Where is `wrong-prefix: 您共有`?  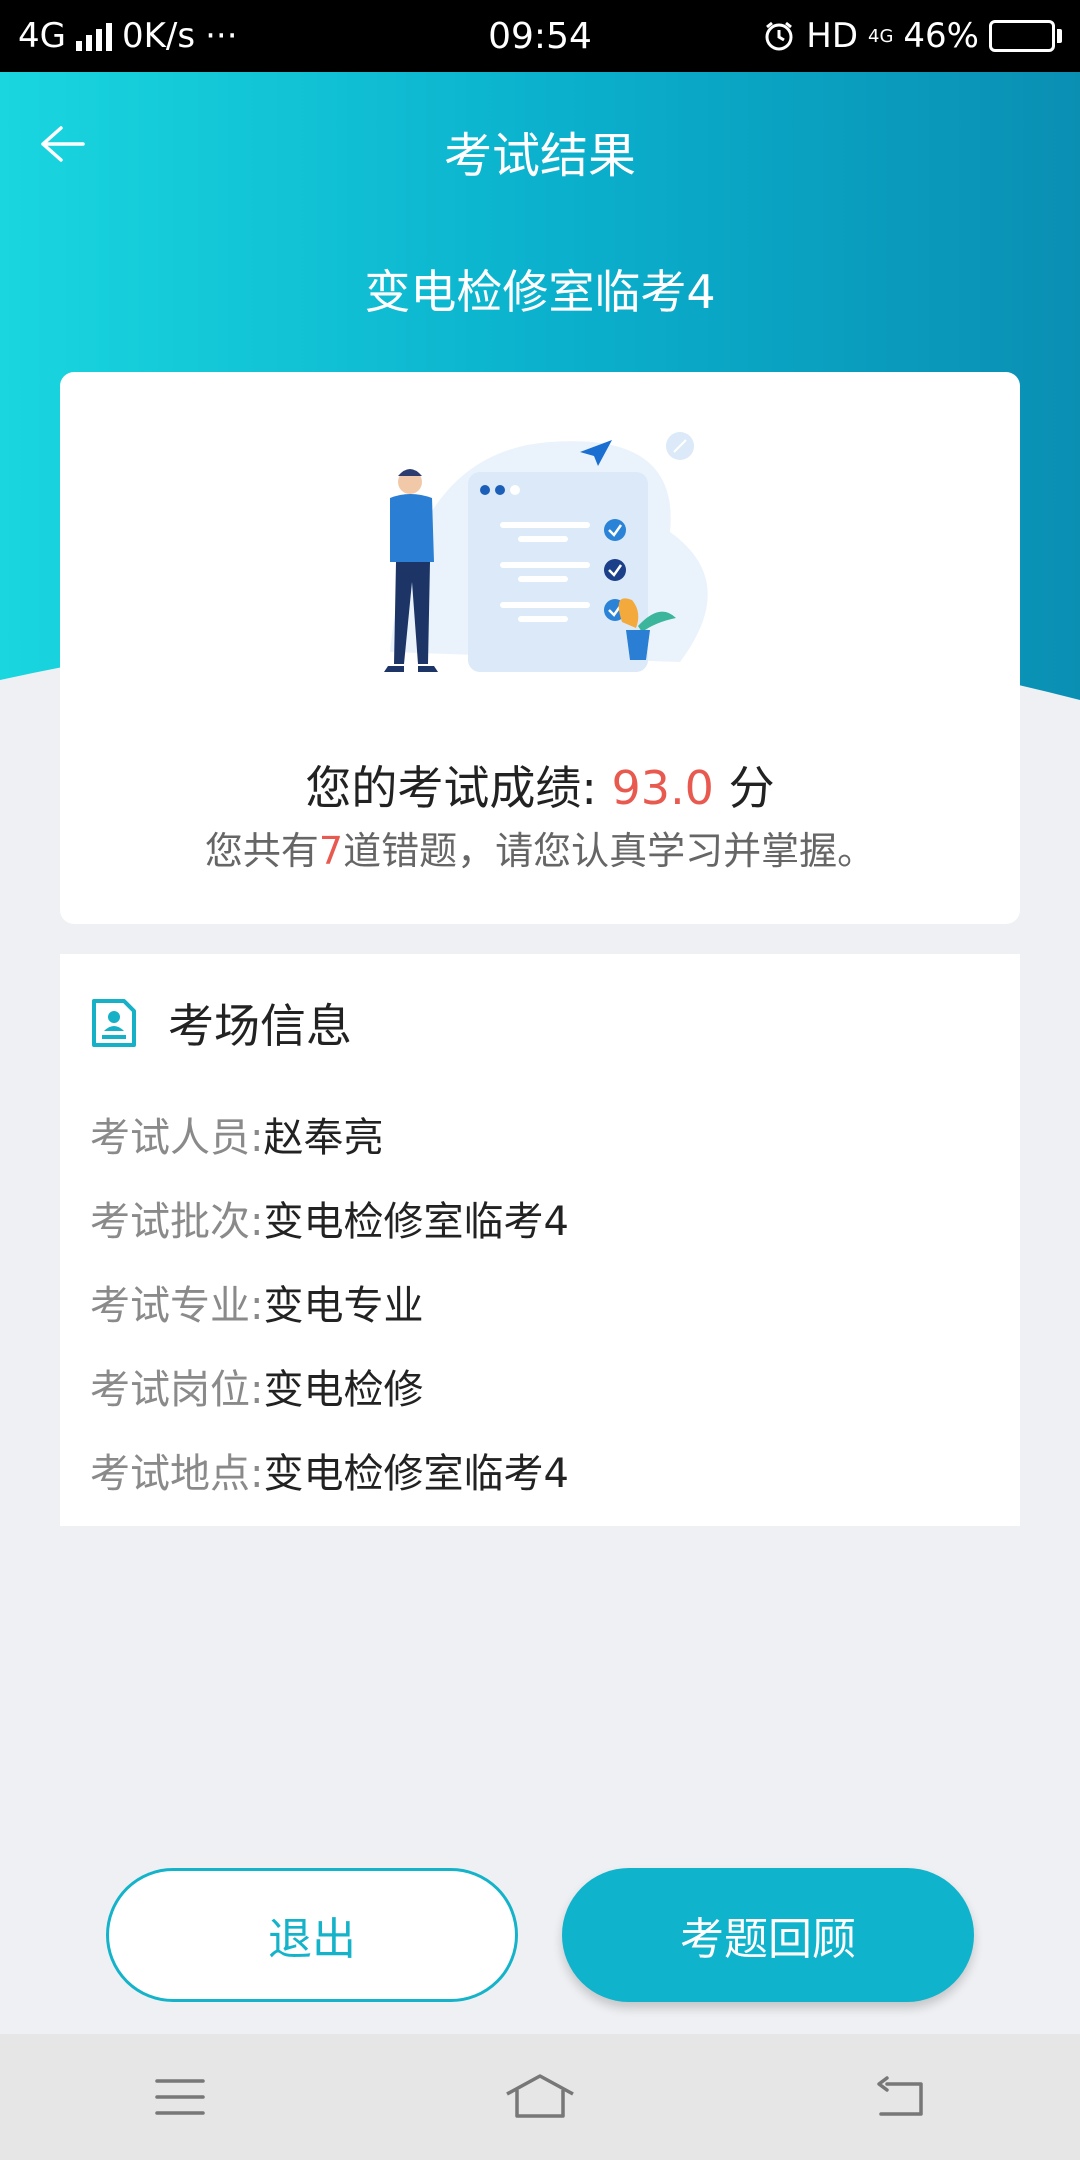 wrong-prefix: 您共有 is located at coordinates (261, 851).